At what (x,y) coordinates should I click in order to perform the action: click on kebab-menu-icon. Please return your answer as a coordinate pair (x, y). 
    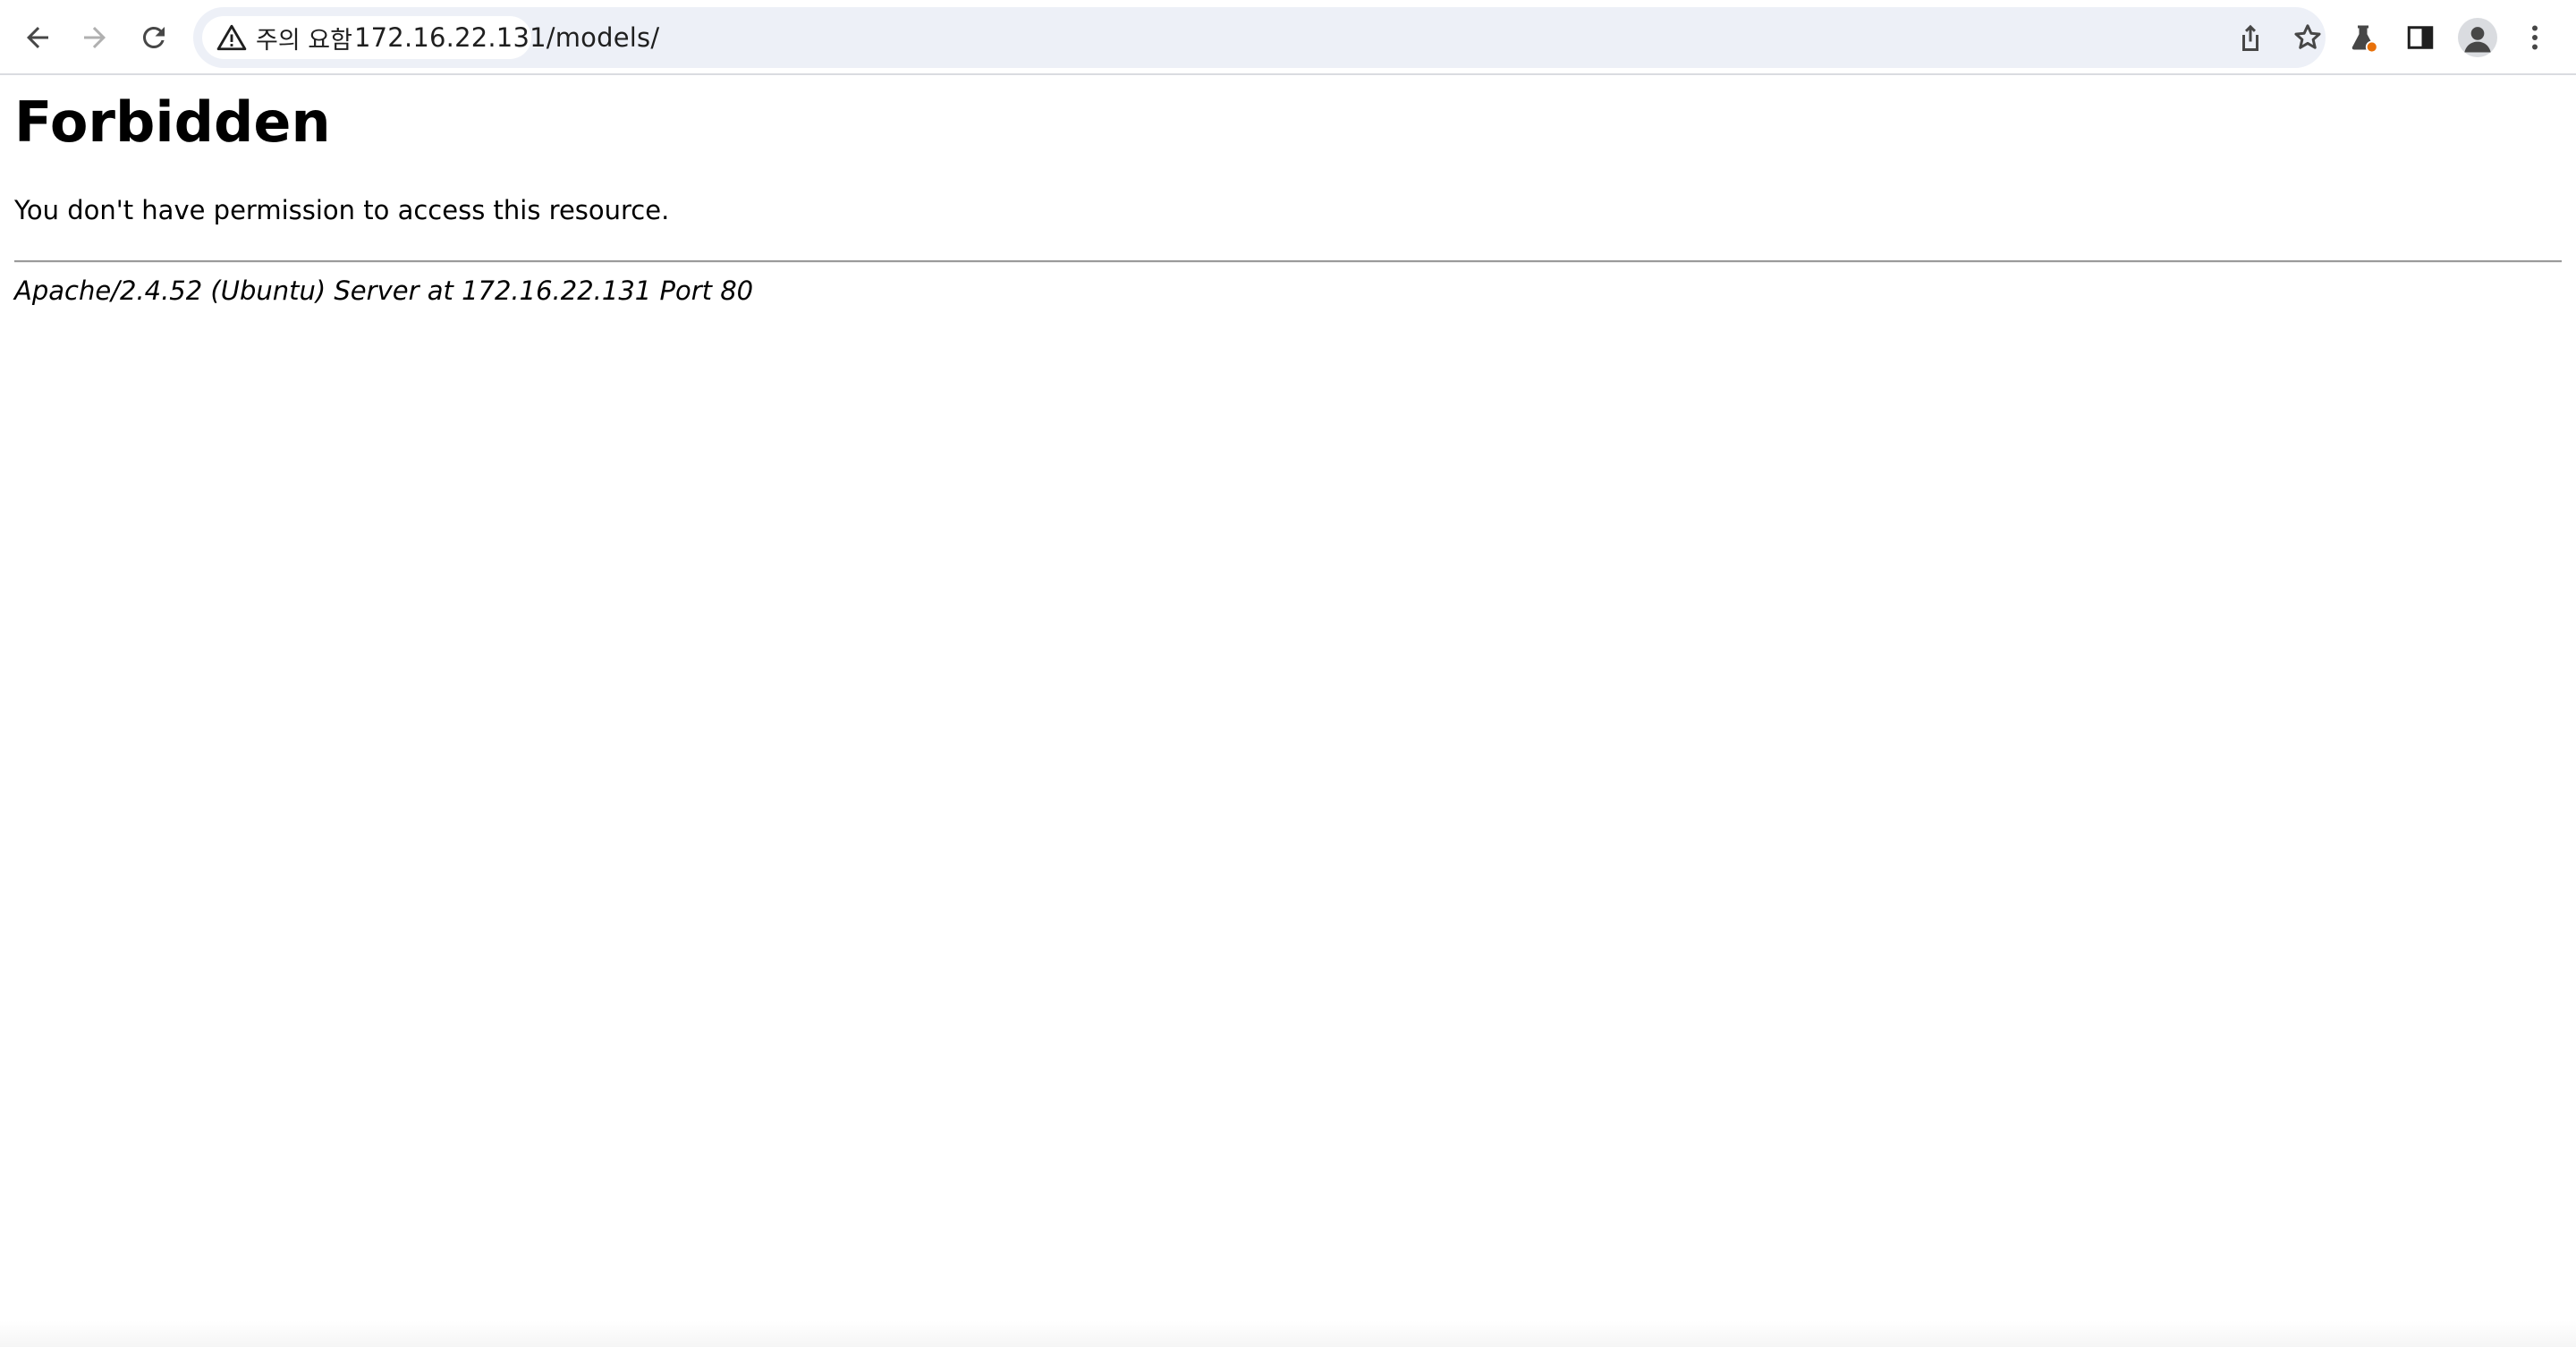
    Looking at the image, I should click on (2535, 37).